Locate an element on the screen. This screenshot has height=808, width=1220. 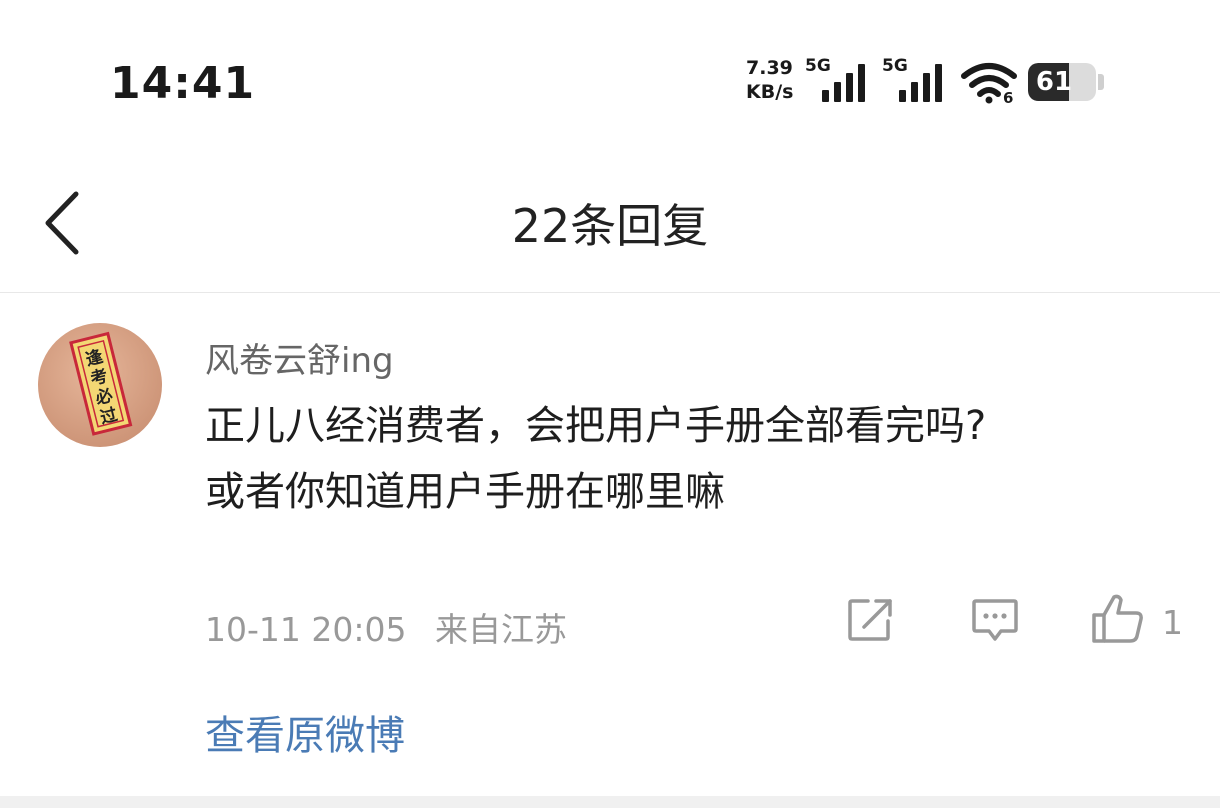
section-divider is located at coordinates (610, 802).